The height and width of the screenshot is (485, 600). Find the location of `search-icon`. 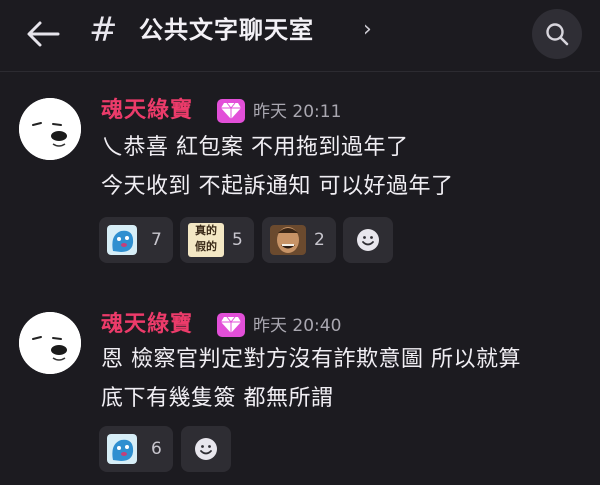

search-icon is located at coordinates (557, 34).